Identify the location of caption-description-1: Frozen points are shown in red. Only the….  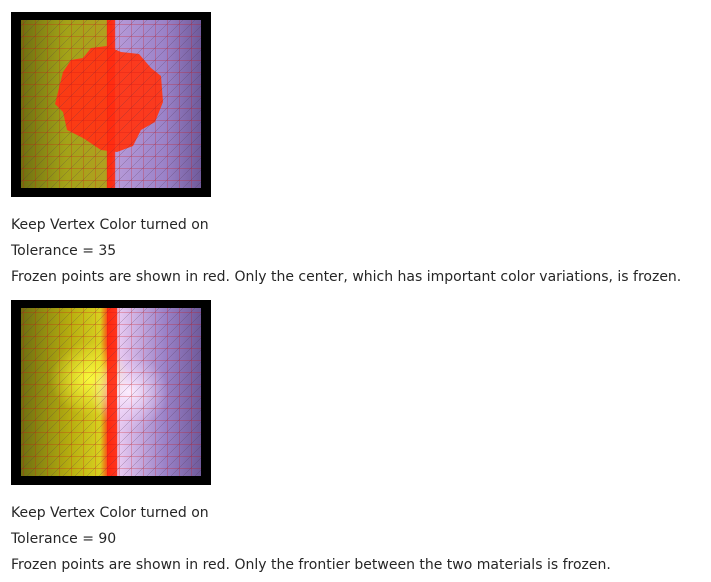
(346, 277).